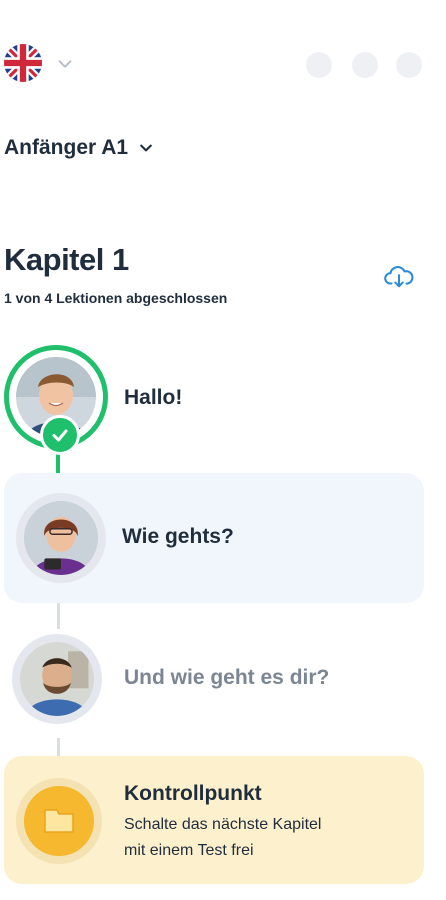 The image size is (446, 900). I want to click on lesson-item-wie-gehts: Wie gehts?, so click(214, 538).